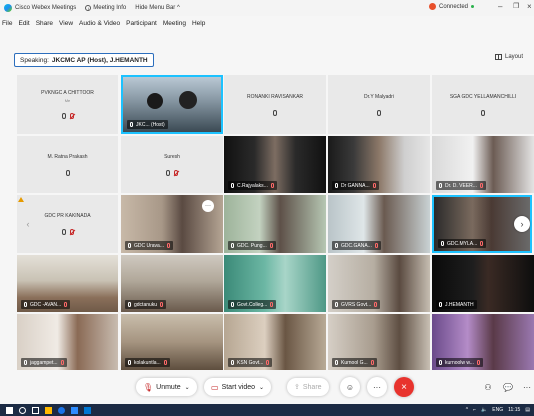  I want to click on network-icon: ⌐, so click(474, 410).